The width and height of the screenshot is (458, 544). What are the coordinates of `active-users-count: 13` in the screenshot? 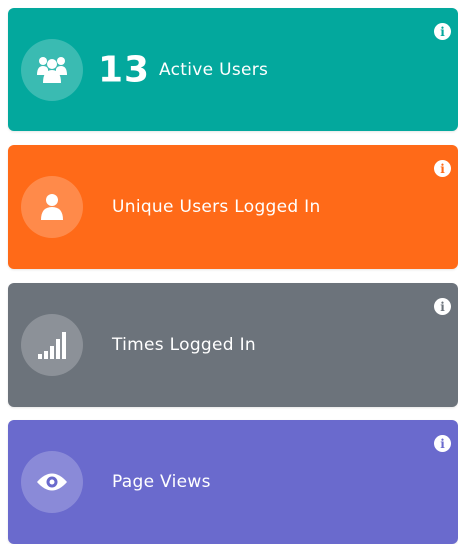 It's located at (124, 69).